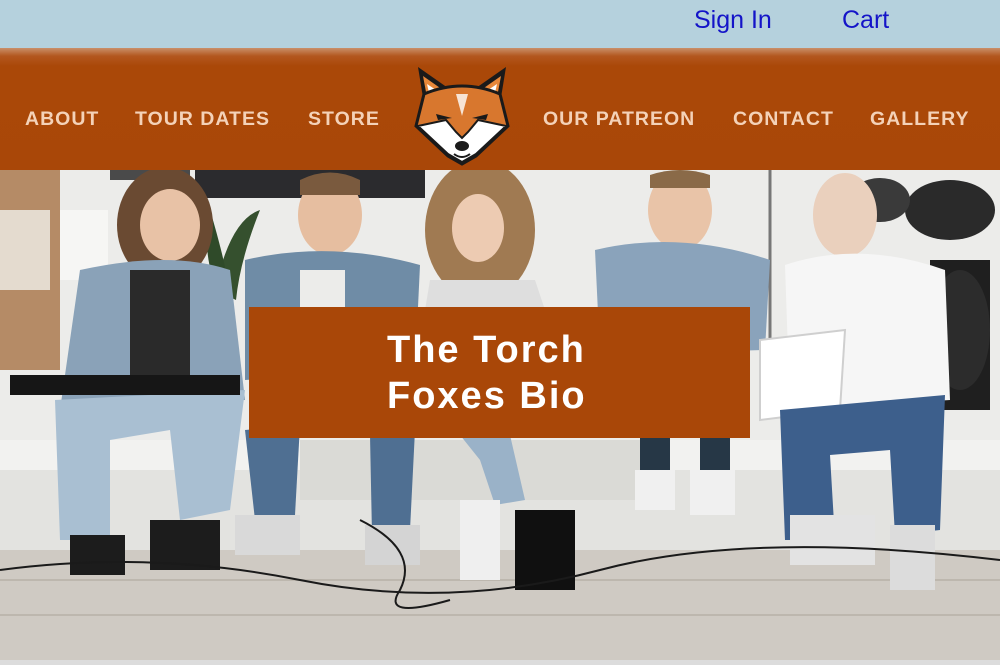 The width and height of the screenshot is (1000, 665). Describe the element at coordinates (62, 119) in the screenshot. I see `nav-about: ABOUT` at that location.